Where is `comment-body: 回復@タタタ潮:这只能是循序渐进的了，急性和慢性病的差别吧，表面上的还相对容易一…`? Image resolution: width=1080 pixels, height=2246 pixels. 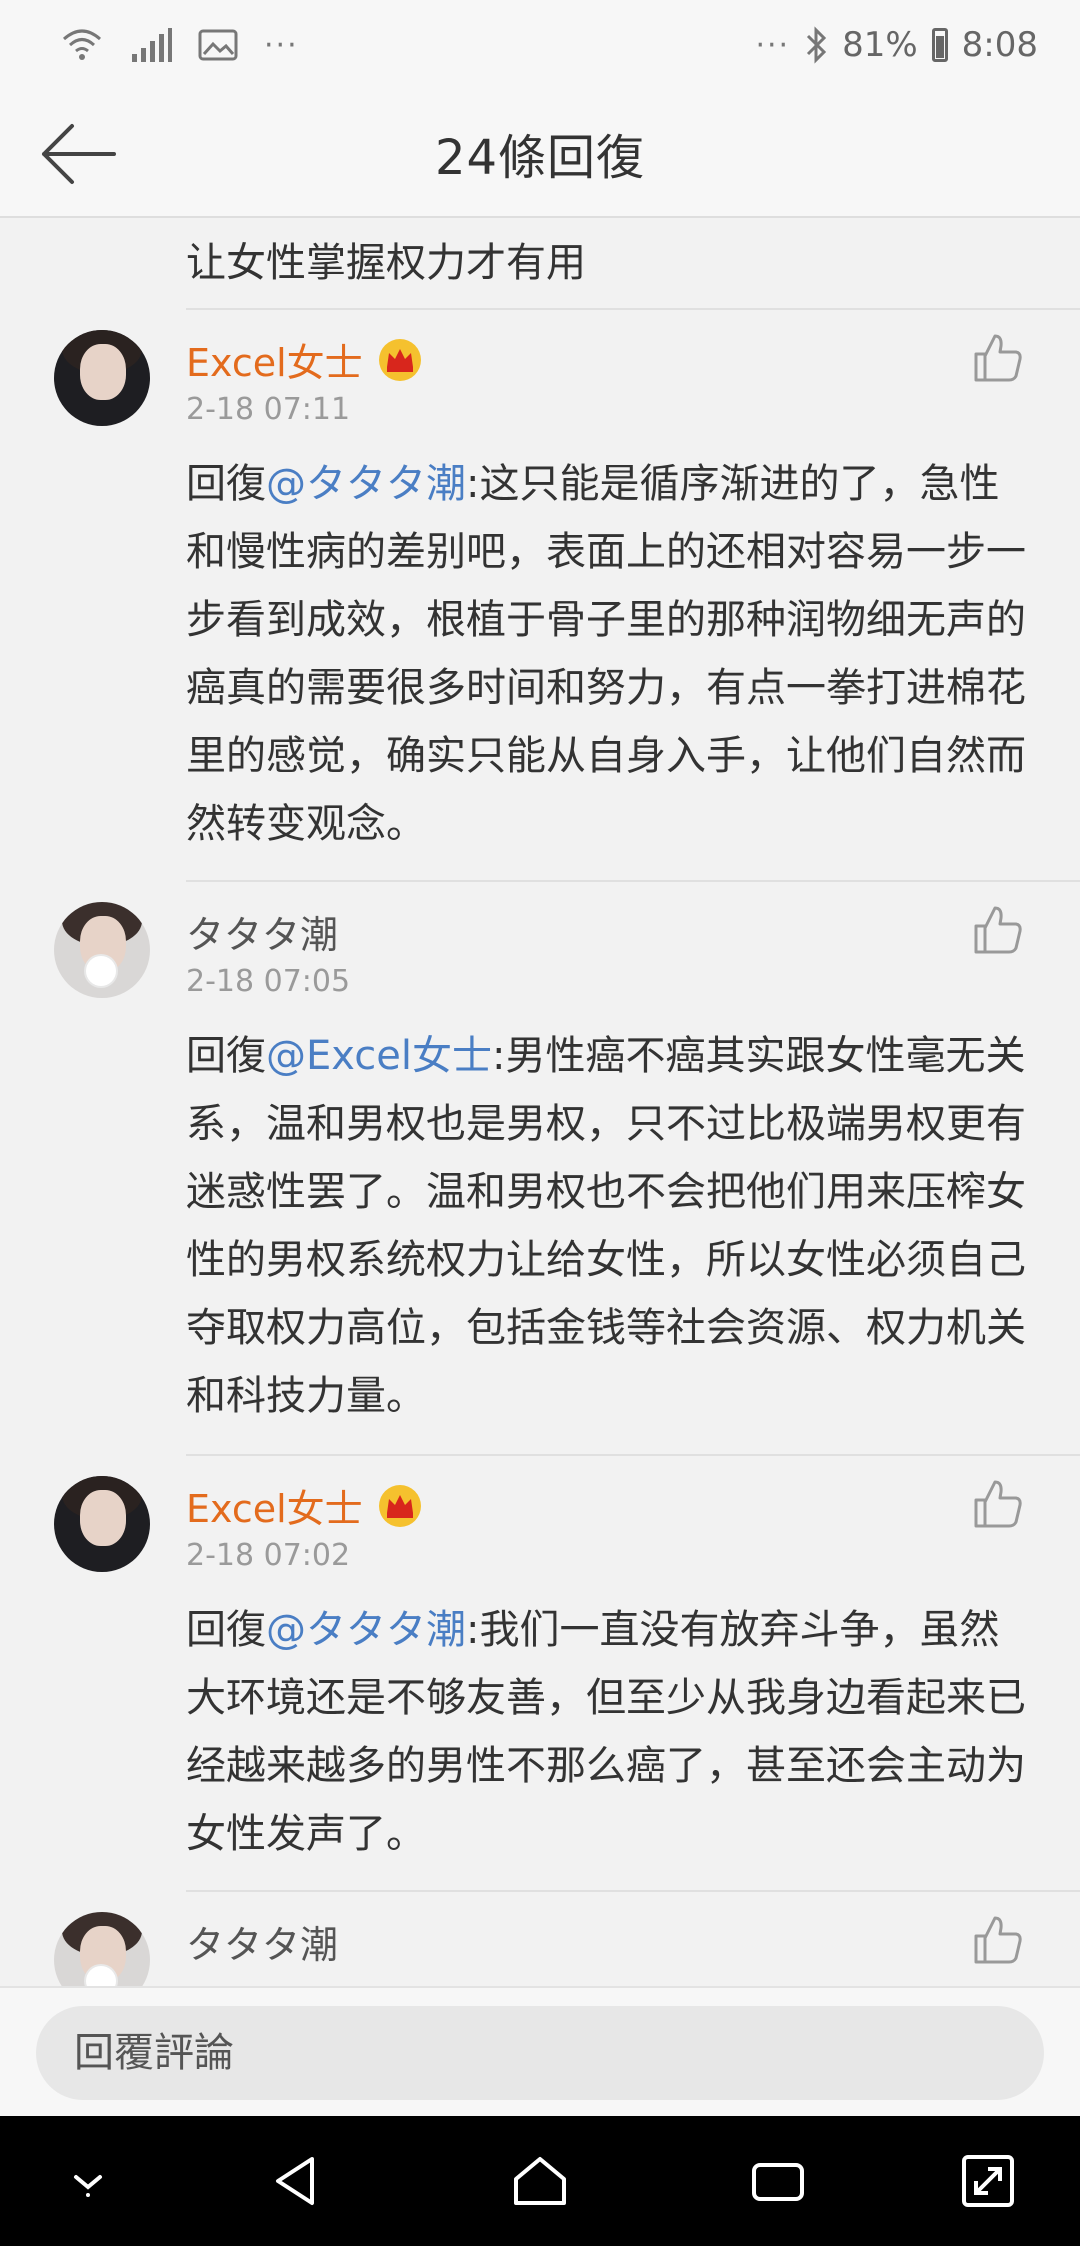
comment-body: 回復@タタタ潮:这只能是循序渐进的了，急性和慢性病的差别吧，表面上的还相对容易一… is located at coordinates (611, 654).